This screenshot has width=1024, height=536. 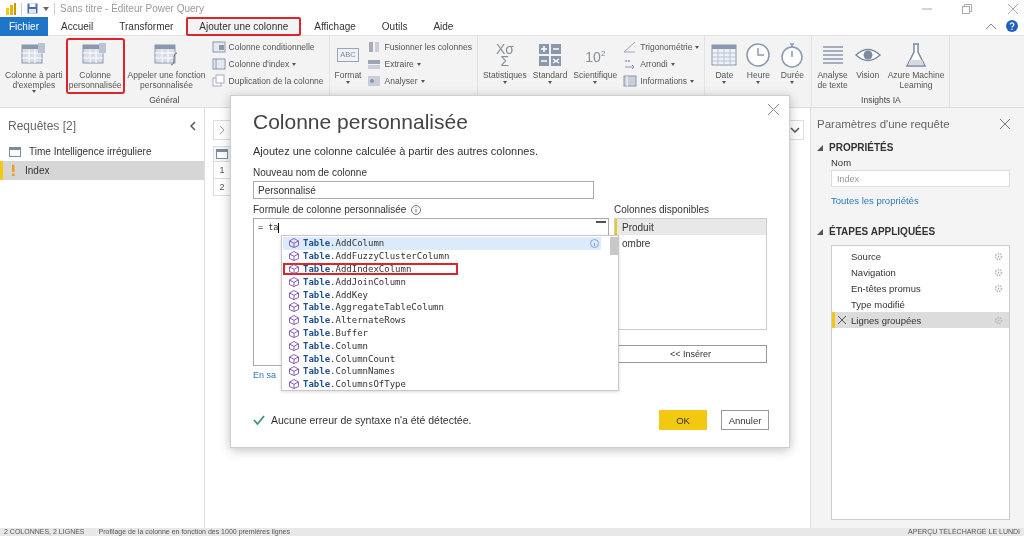 What do you see at coordinates (861, 147) in the screenshot?
I see `section-heading: PROPRIÉTÉS` at bounding box center [861, 147].